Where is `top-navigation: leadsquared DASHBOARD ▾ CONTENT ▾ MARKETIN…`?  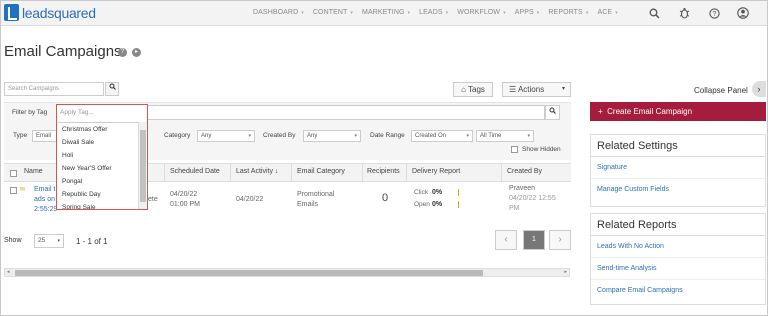
top-navigation: leadsquared DASHBOARD ▾ CONTENT ▾ MARKETIN… is located at coordinates (384, 13).